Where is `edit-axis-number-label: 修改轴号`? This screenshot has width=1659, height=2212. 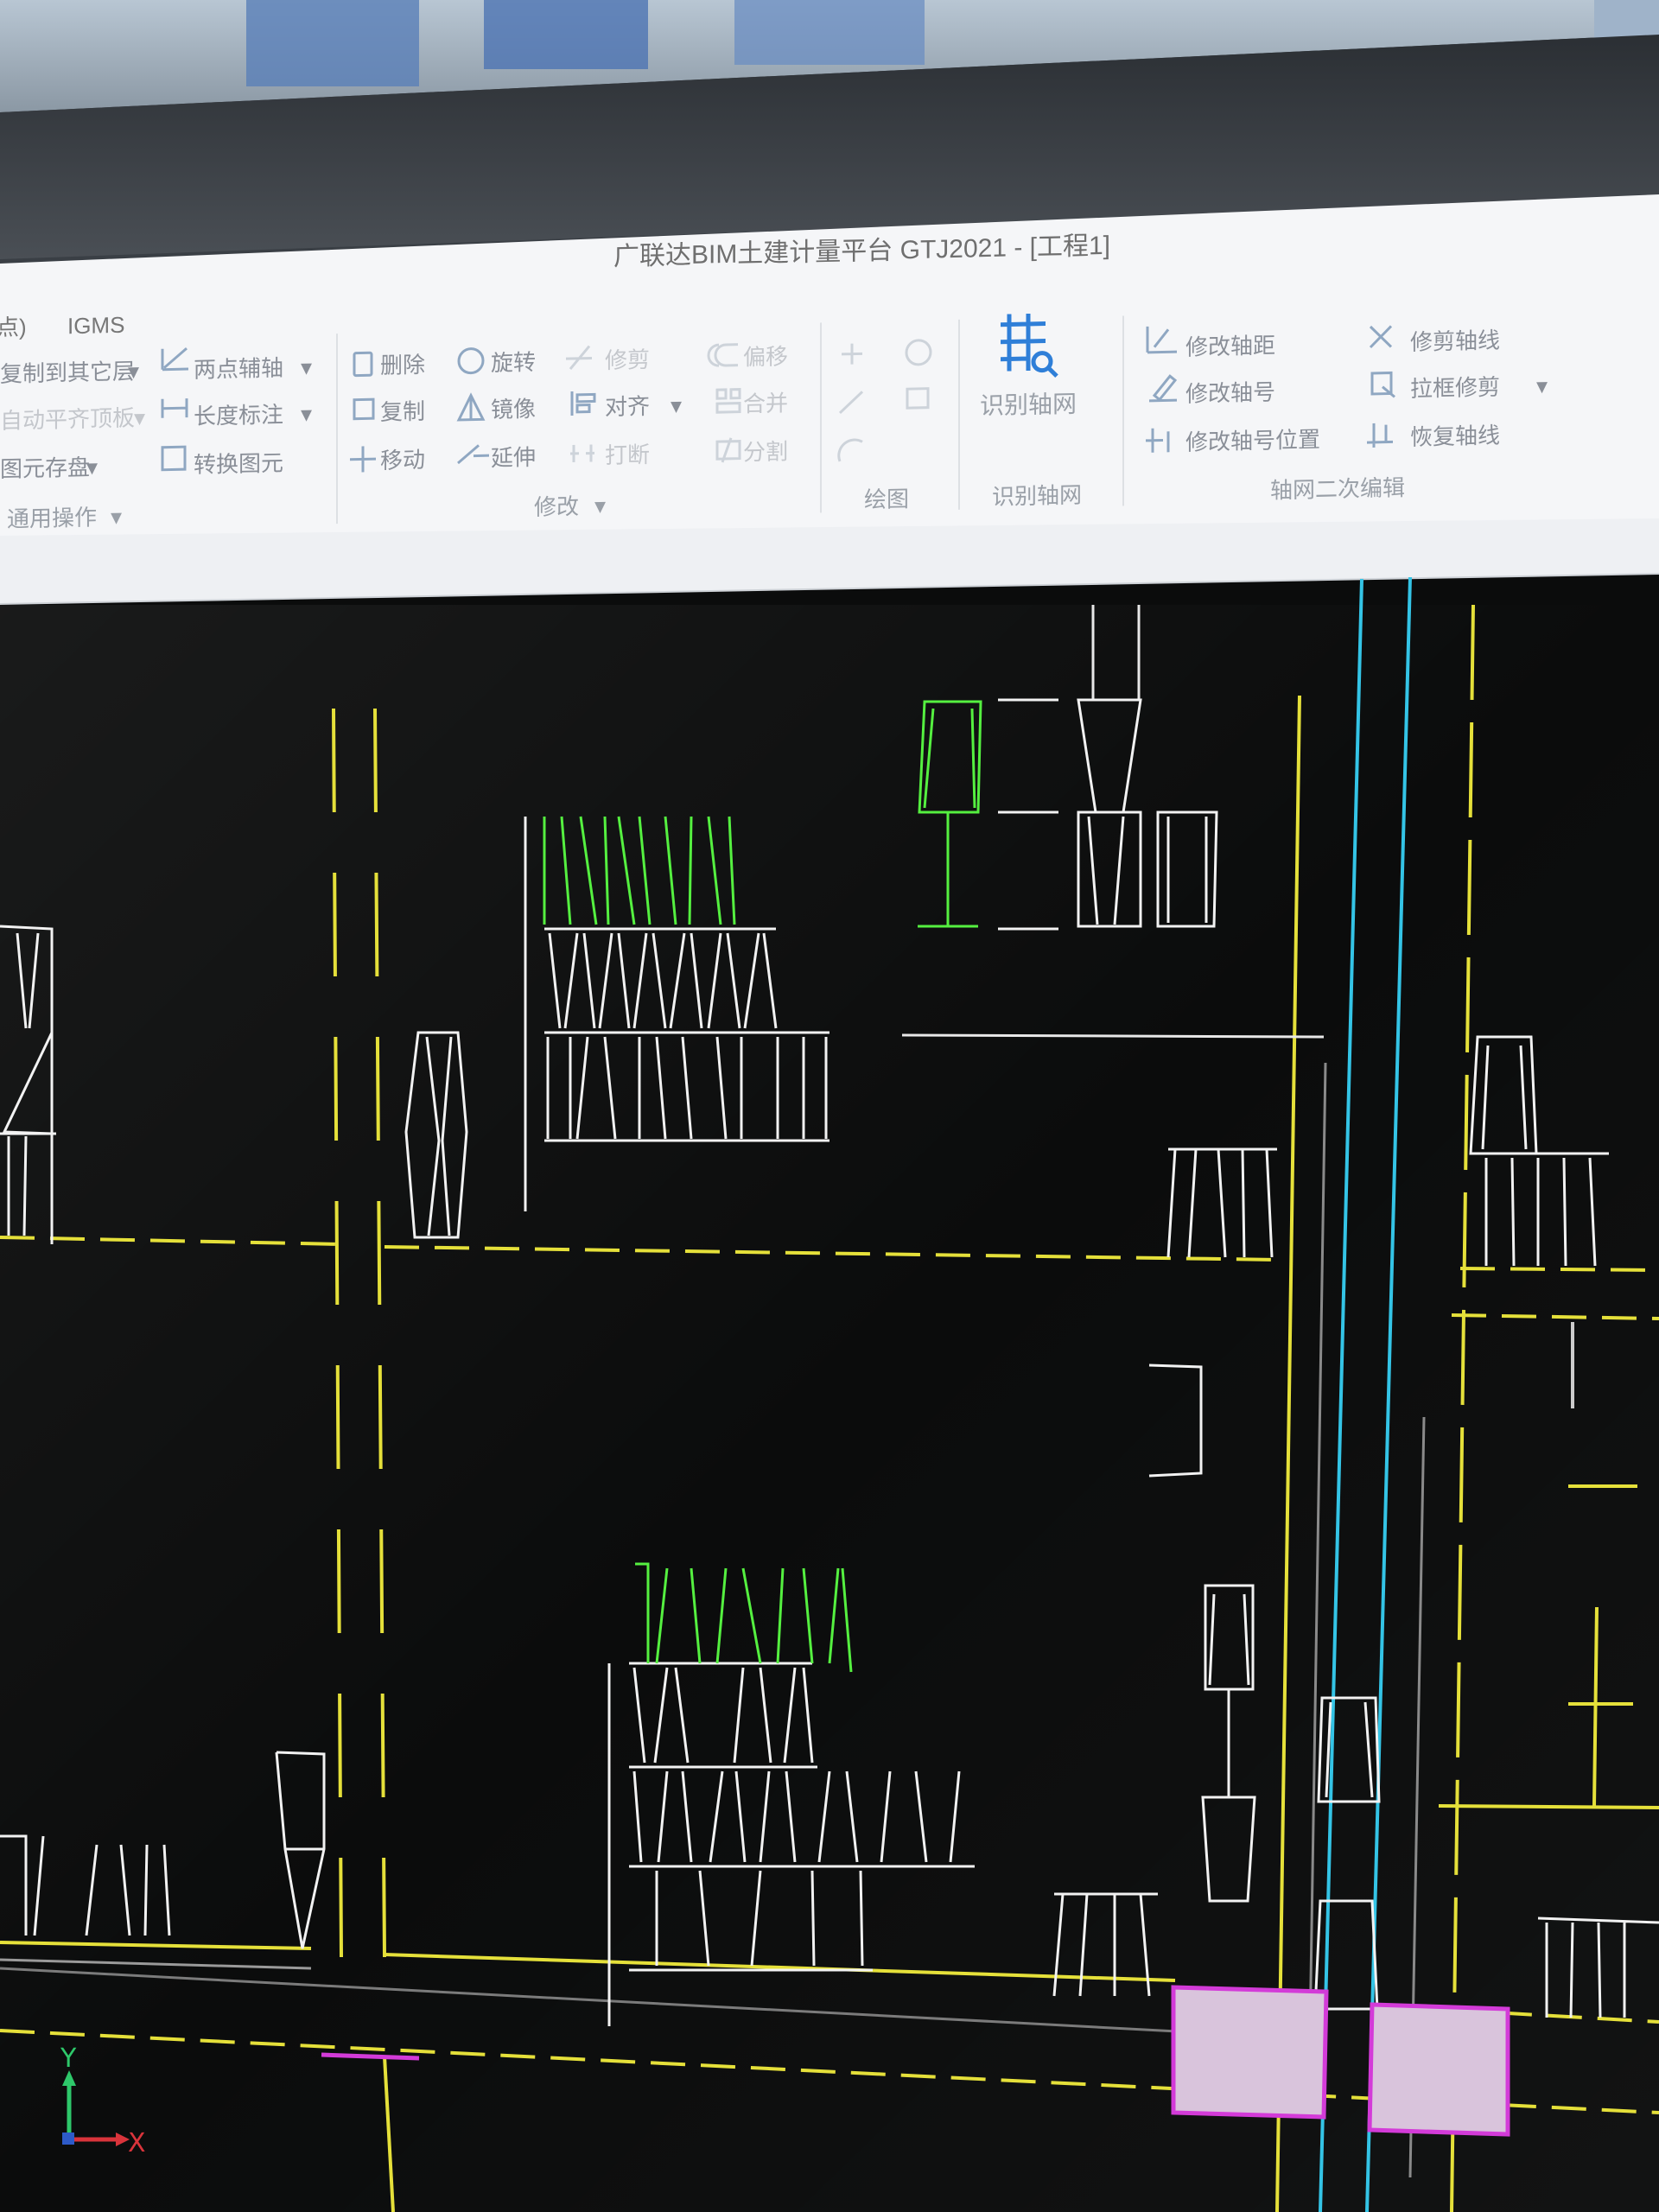 edit-axis-number-label: 修改轴号 is located at coordinates (1230, 393).